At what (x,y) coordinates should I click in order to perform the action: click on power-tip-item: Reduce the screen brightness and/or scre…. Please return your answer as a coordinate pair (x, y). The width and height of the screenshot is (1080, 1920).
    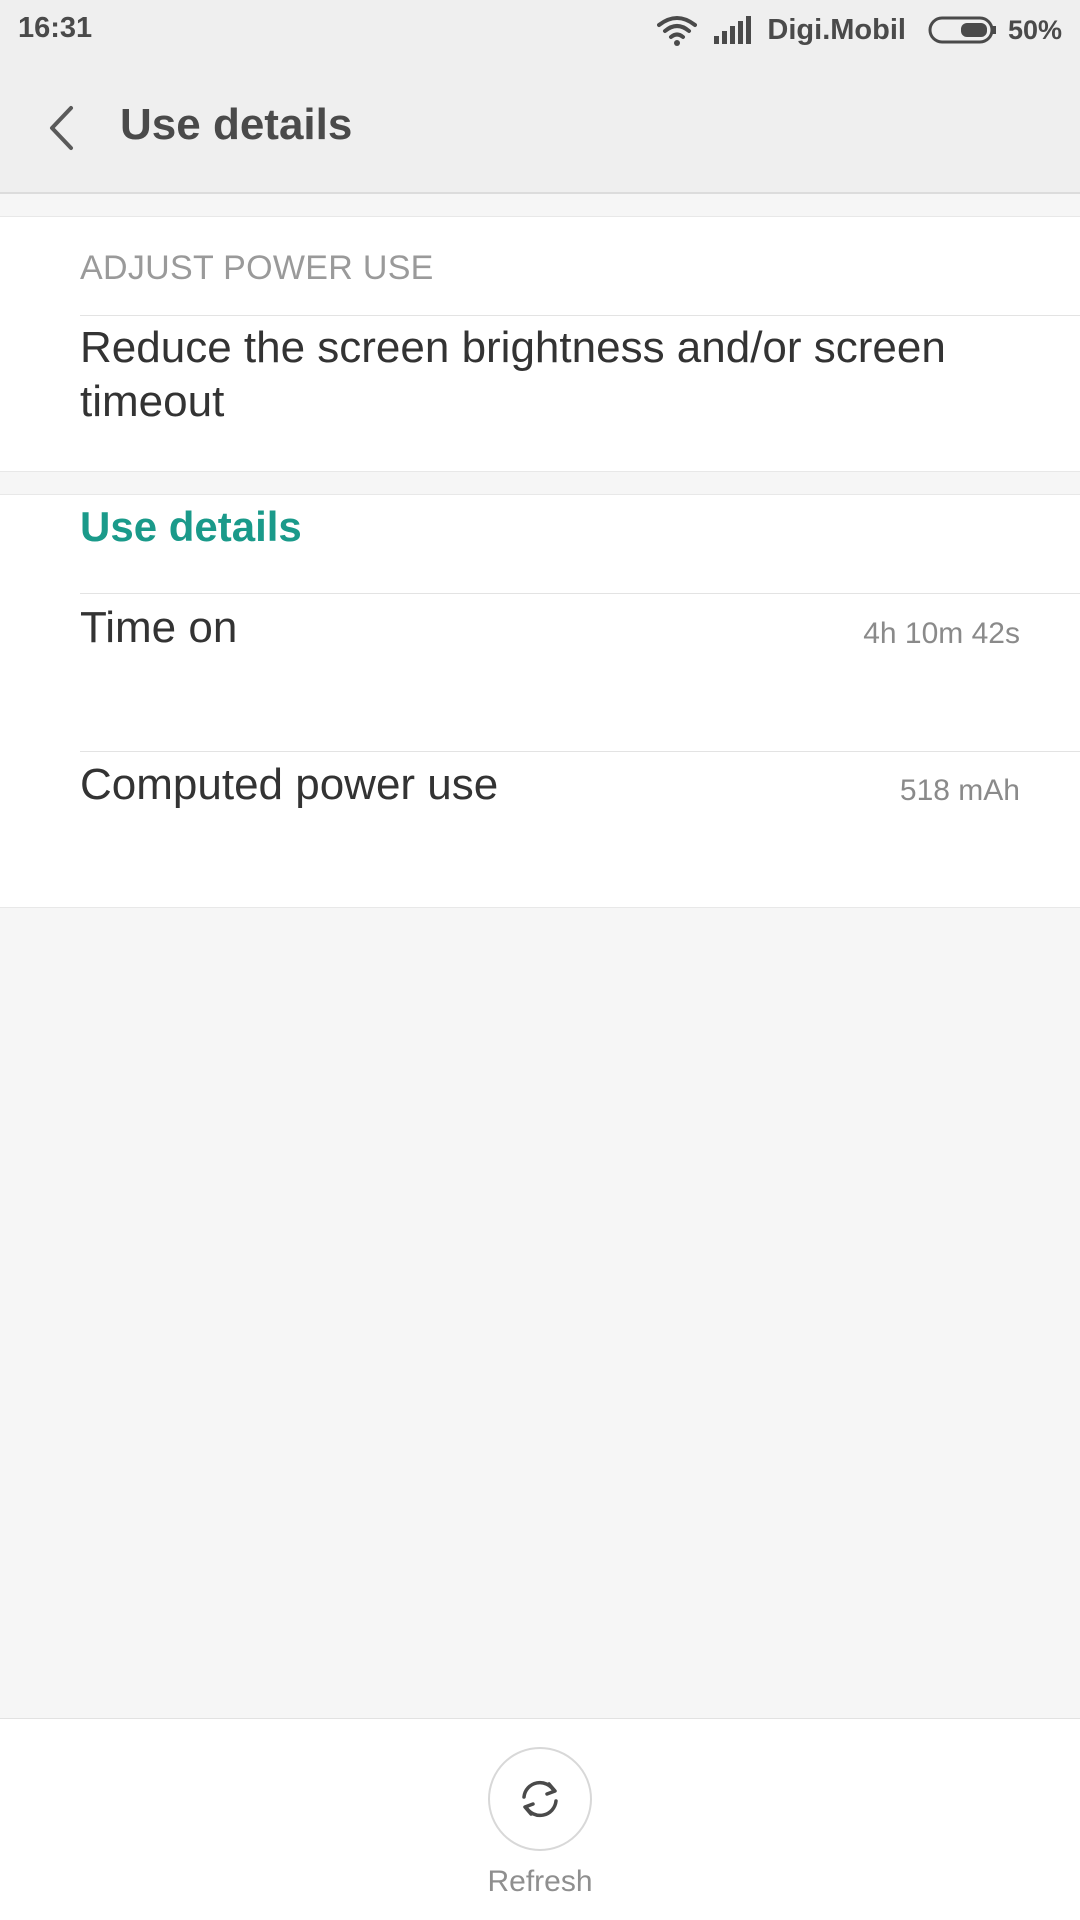
    Looking at the image, I should click on (545, 375).